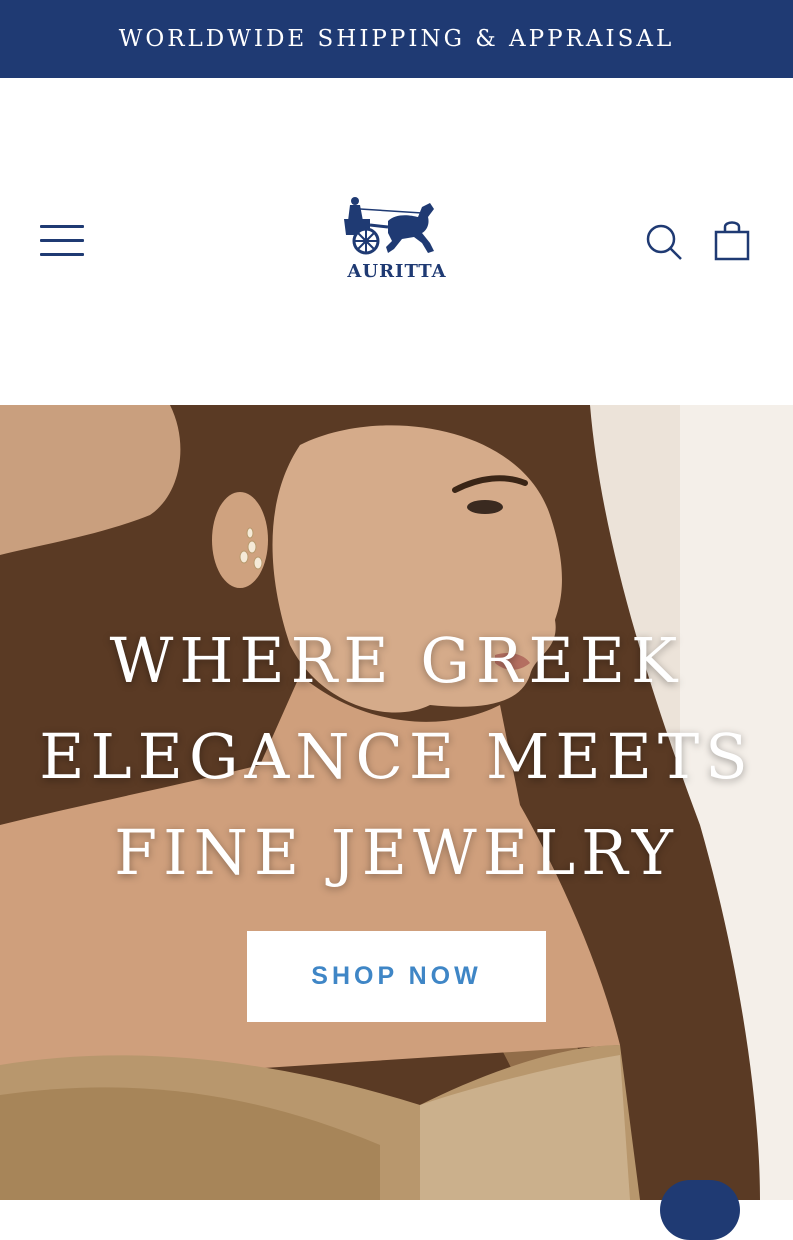 The image size is (793, 1240). I want to click on shopping-bag-icon, so click(732, 240).